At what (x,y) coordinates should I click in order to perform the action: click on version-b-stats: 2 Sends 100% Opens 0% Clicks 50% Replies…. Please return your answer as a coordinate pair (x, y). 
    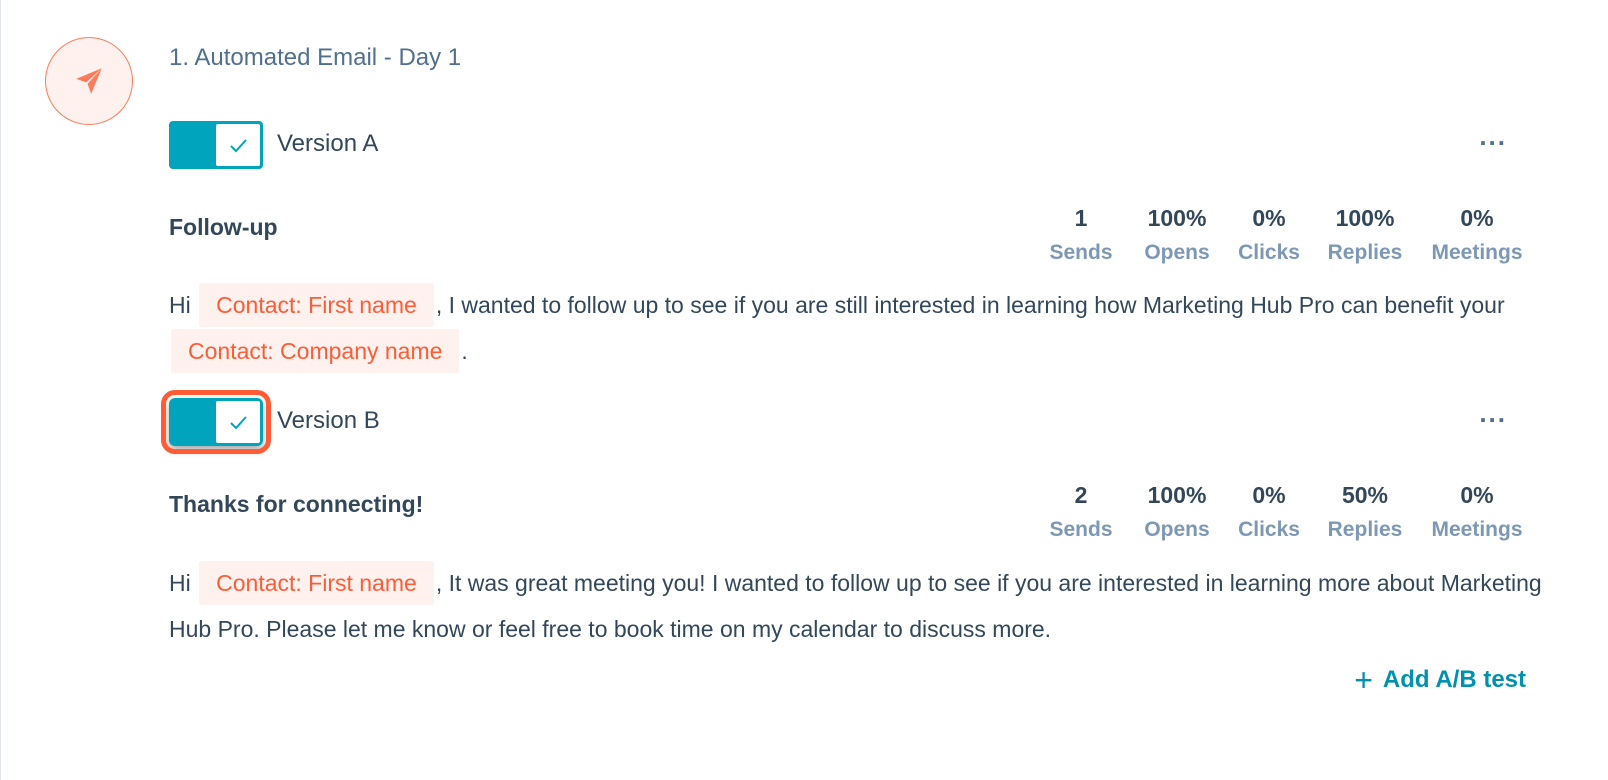
    Looking at the image, I should click on (1291, 514).